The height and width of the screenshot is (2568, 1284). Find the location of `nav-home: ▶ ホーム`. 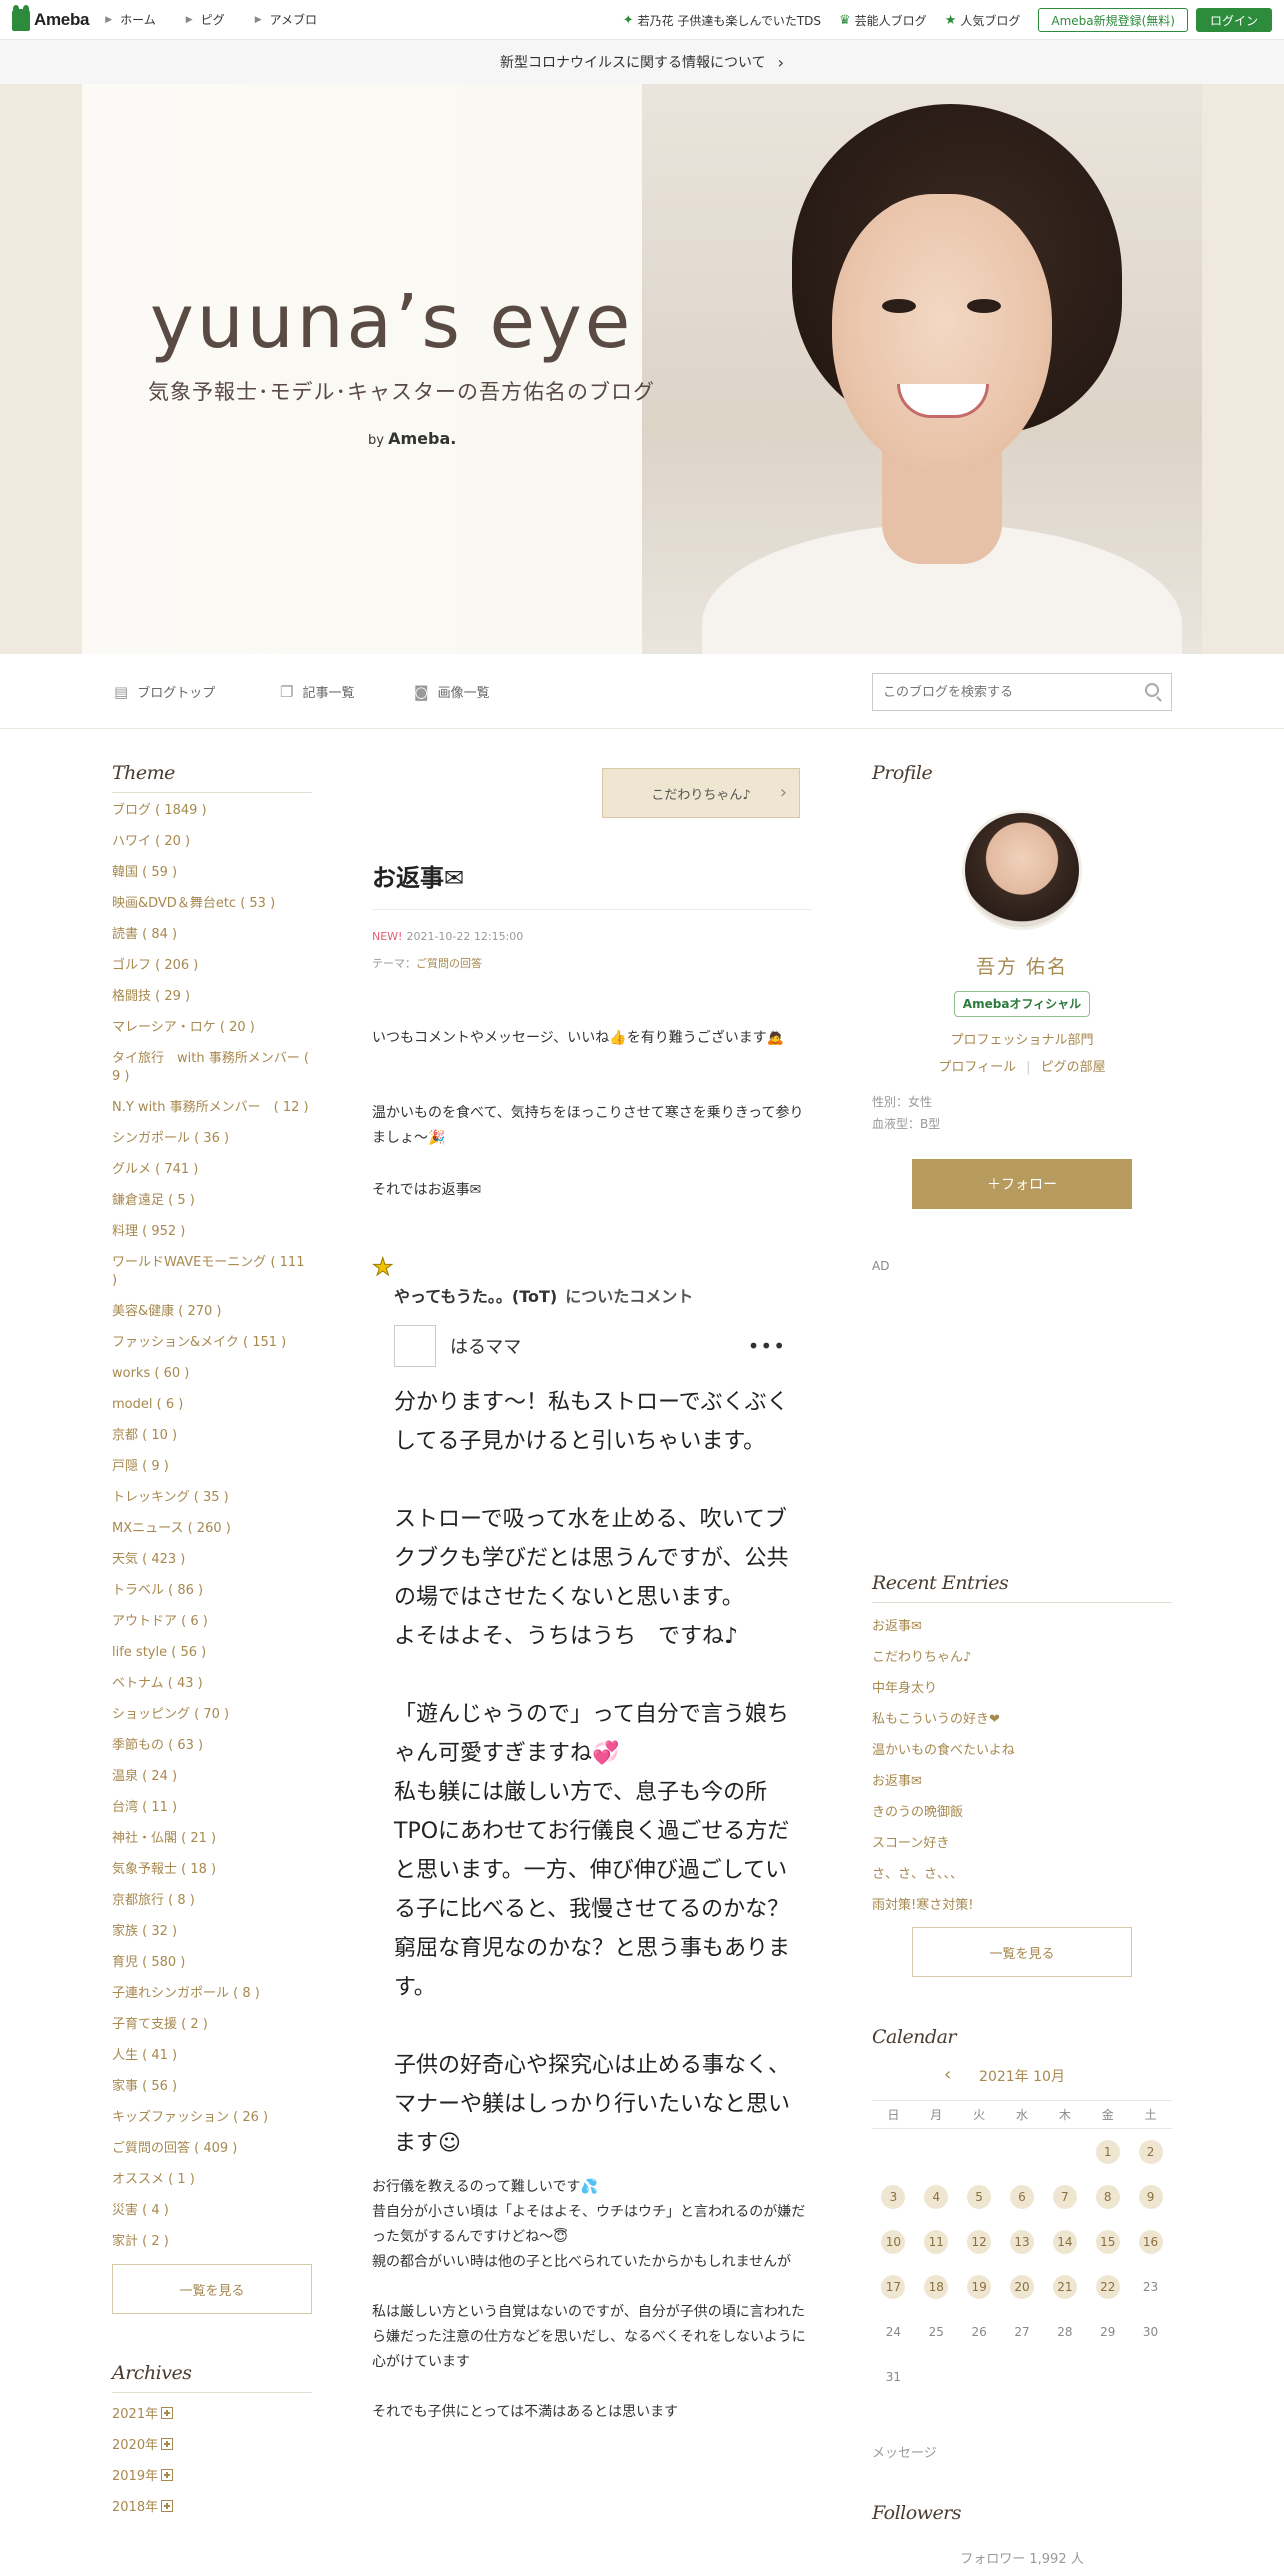

nav-home: ▶ ホーム is located at coordinates (130, 19).